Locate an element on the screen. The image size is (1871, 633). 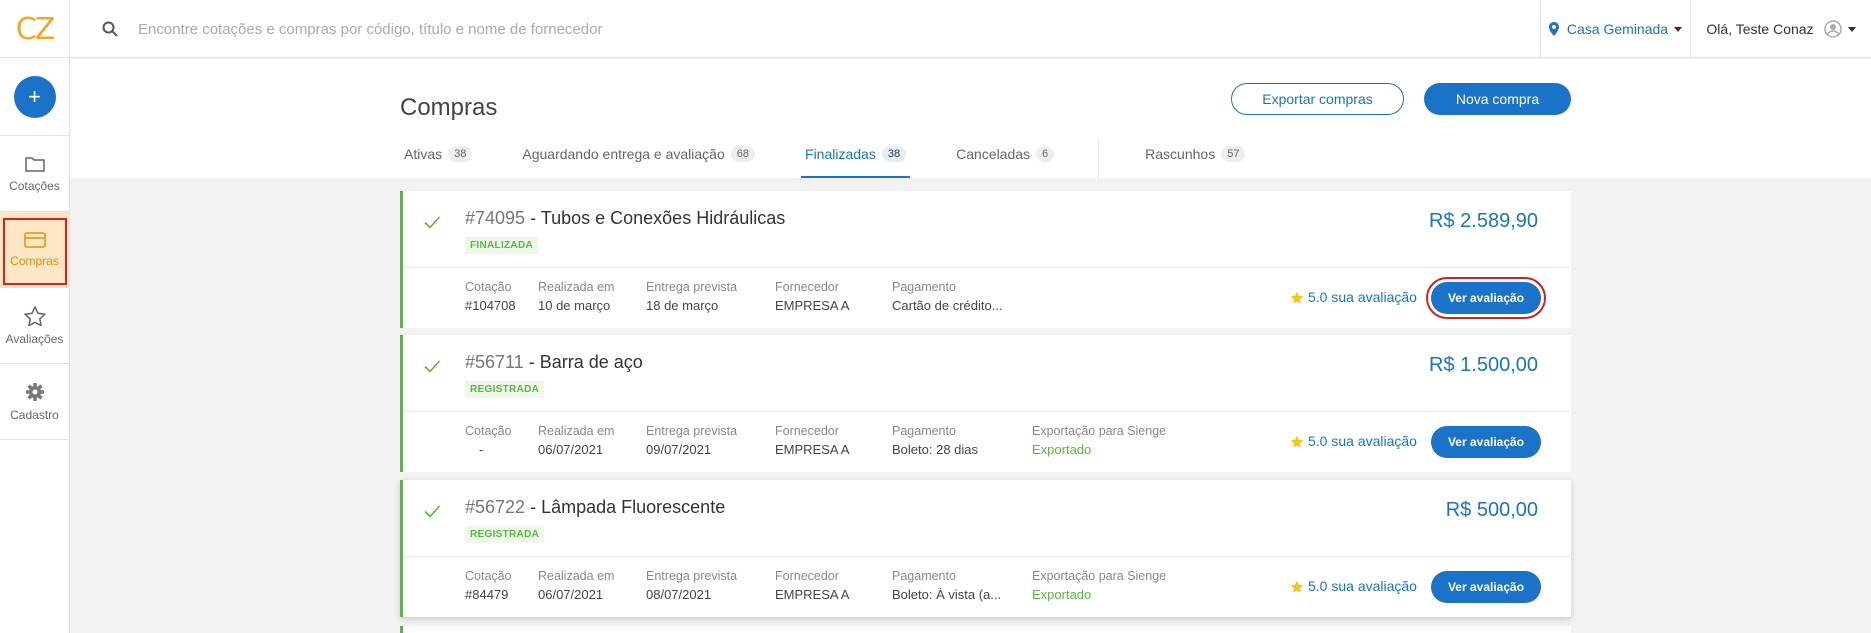
sidebar-item-cotacoes: Cotações is located at coordinates (34, 174).